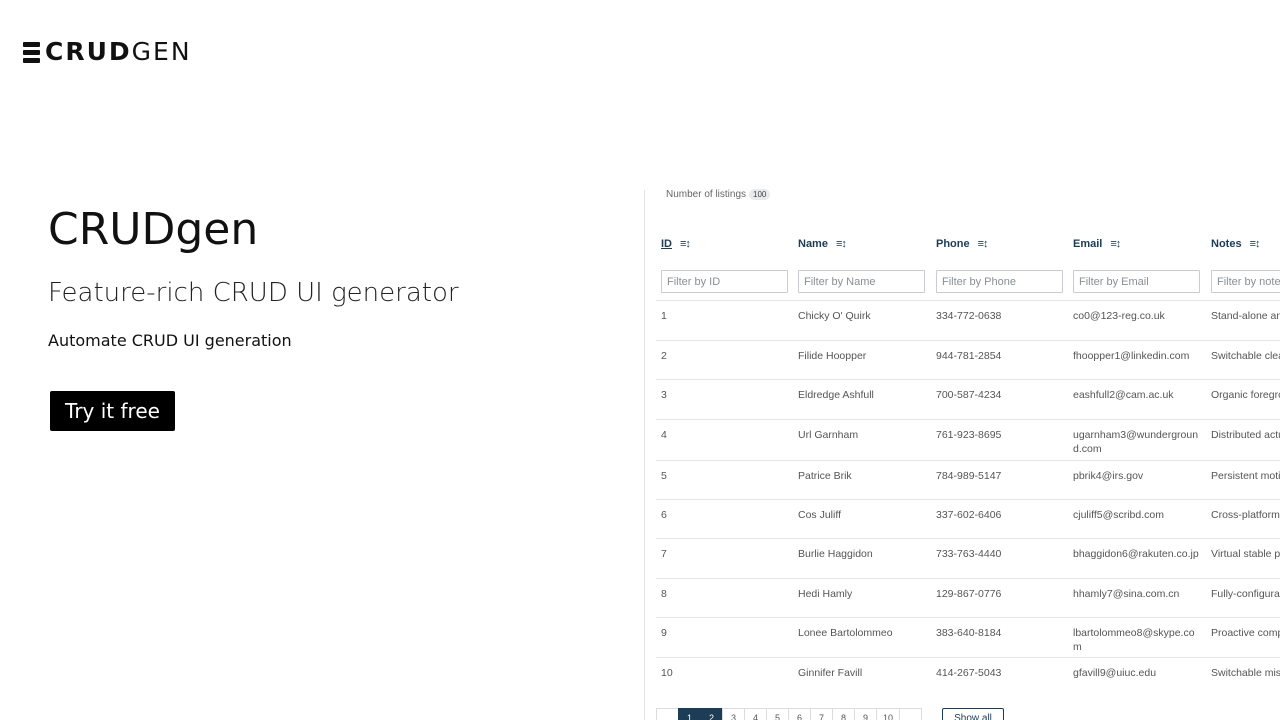 The height and width of the screenshot is (720, 1280). Describe the element at coordinates (760, 194) in the screenshot. I see `listing-count-badge: 100` at that location.